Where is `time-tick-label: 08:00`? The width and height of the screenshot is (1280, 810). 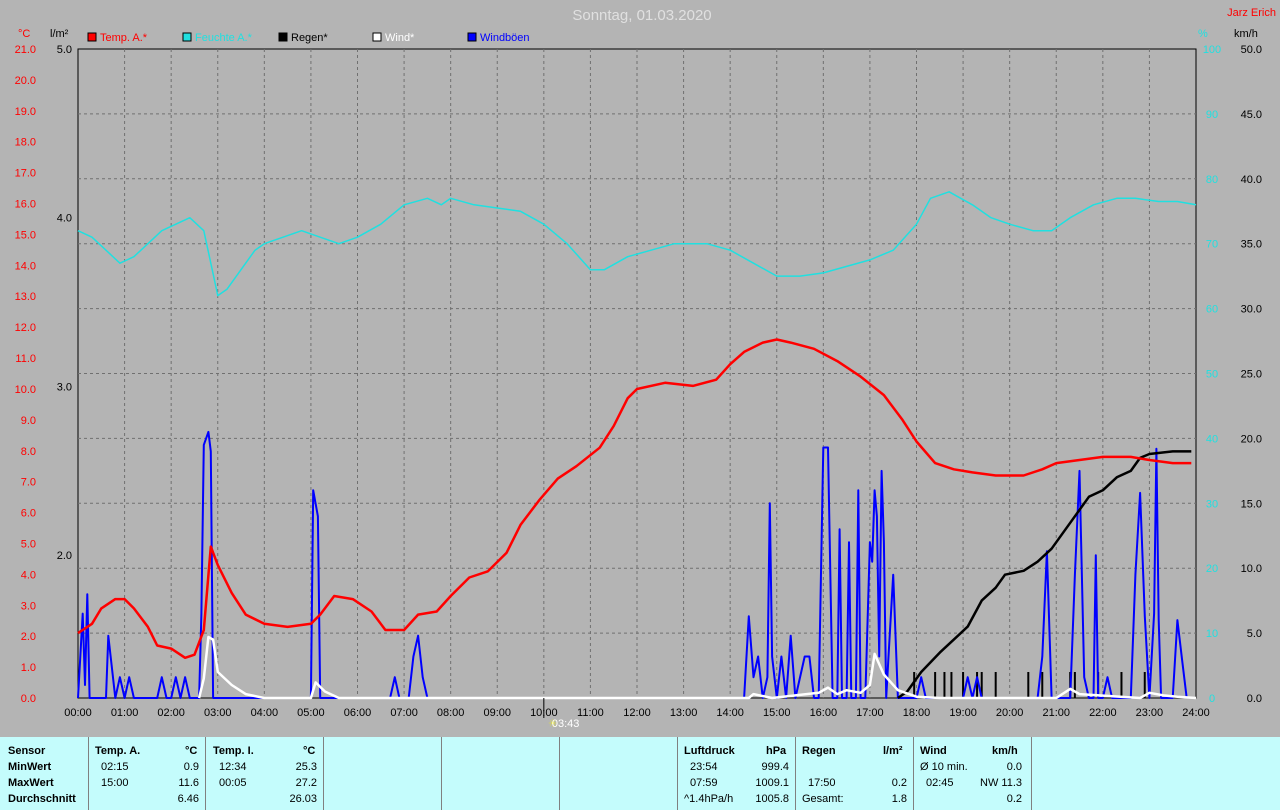 time-tick-label: 08:00 is located at coordinates (451, 713).